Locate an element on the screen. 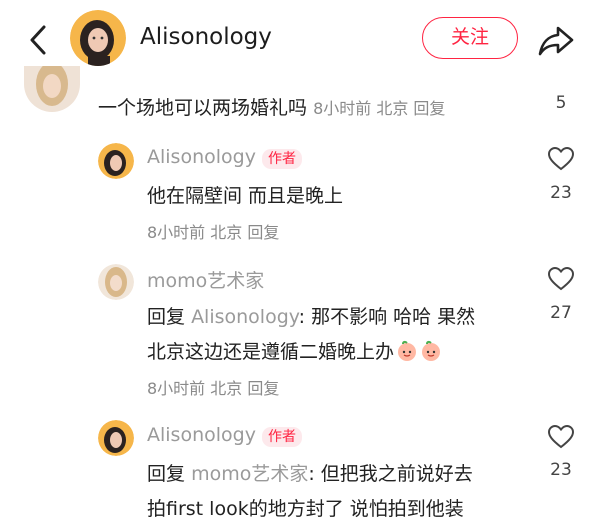  comment-line: 一个场地可以两场婚礼吗 8小时前 北京 回复 is located at coordinates (271, 106).